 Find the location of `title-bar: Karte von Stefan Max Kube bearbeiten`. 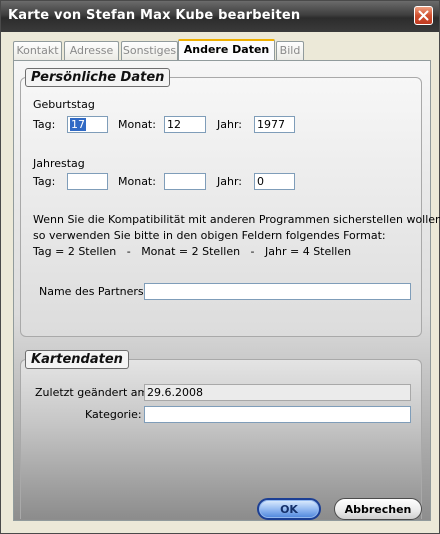

title-bar: Karte von Stefan Max Kube bearbeiten is located at coordinates (220, 16).